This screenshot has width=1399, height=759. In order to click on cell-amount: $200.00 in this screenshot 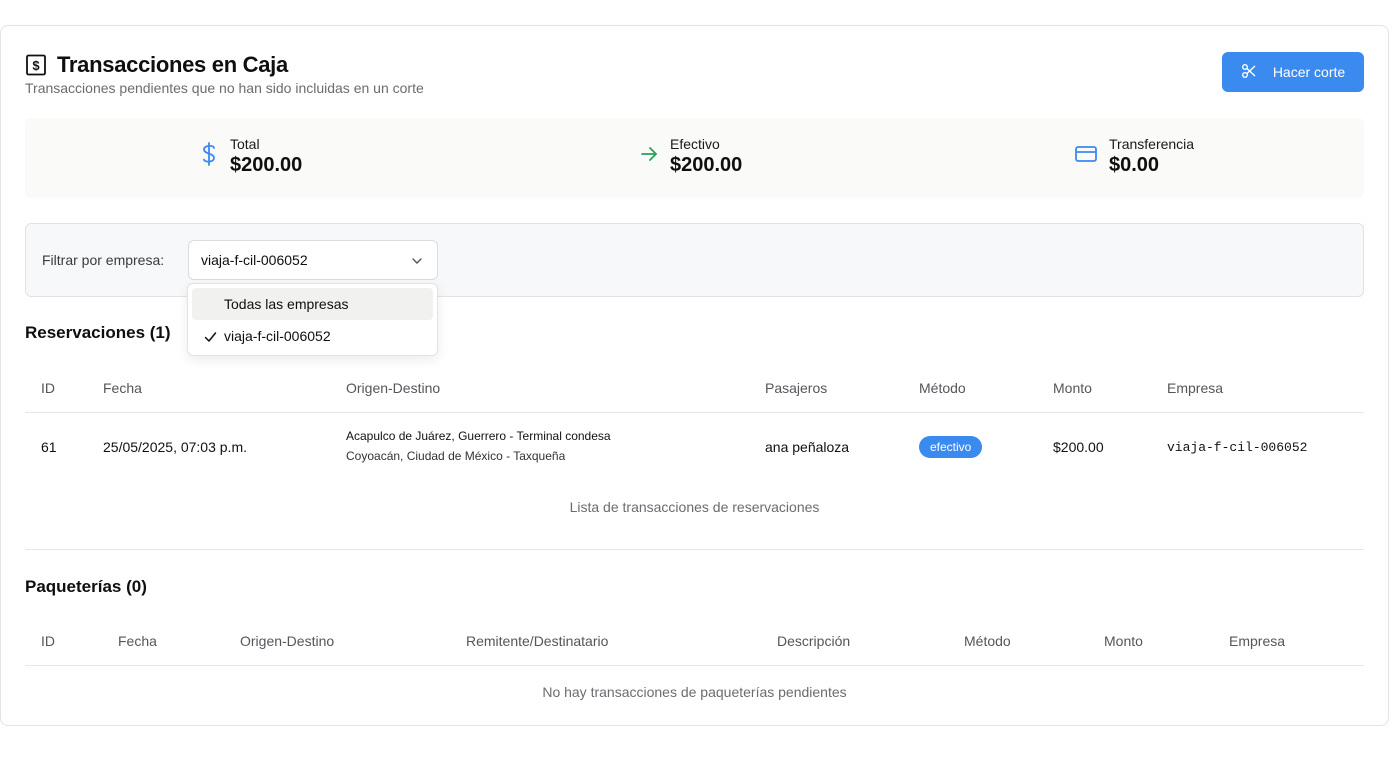, I will do `click(1078, 447)`.